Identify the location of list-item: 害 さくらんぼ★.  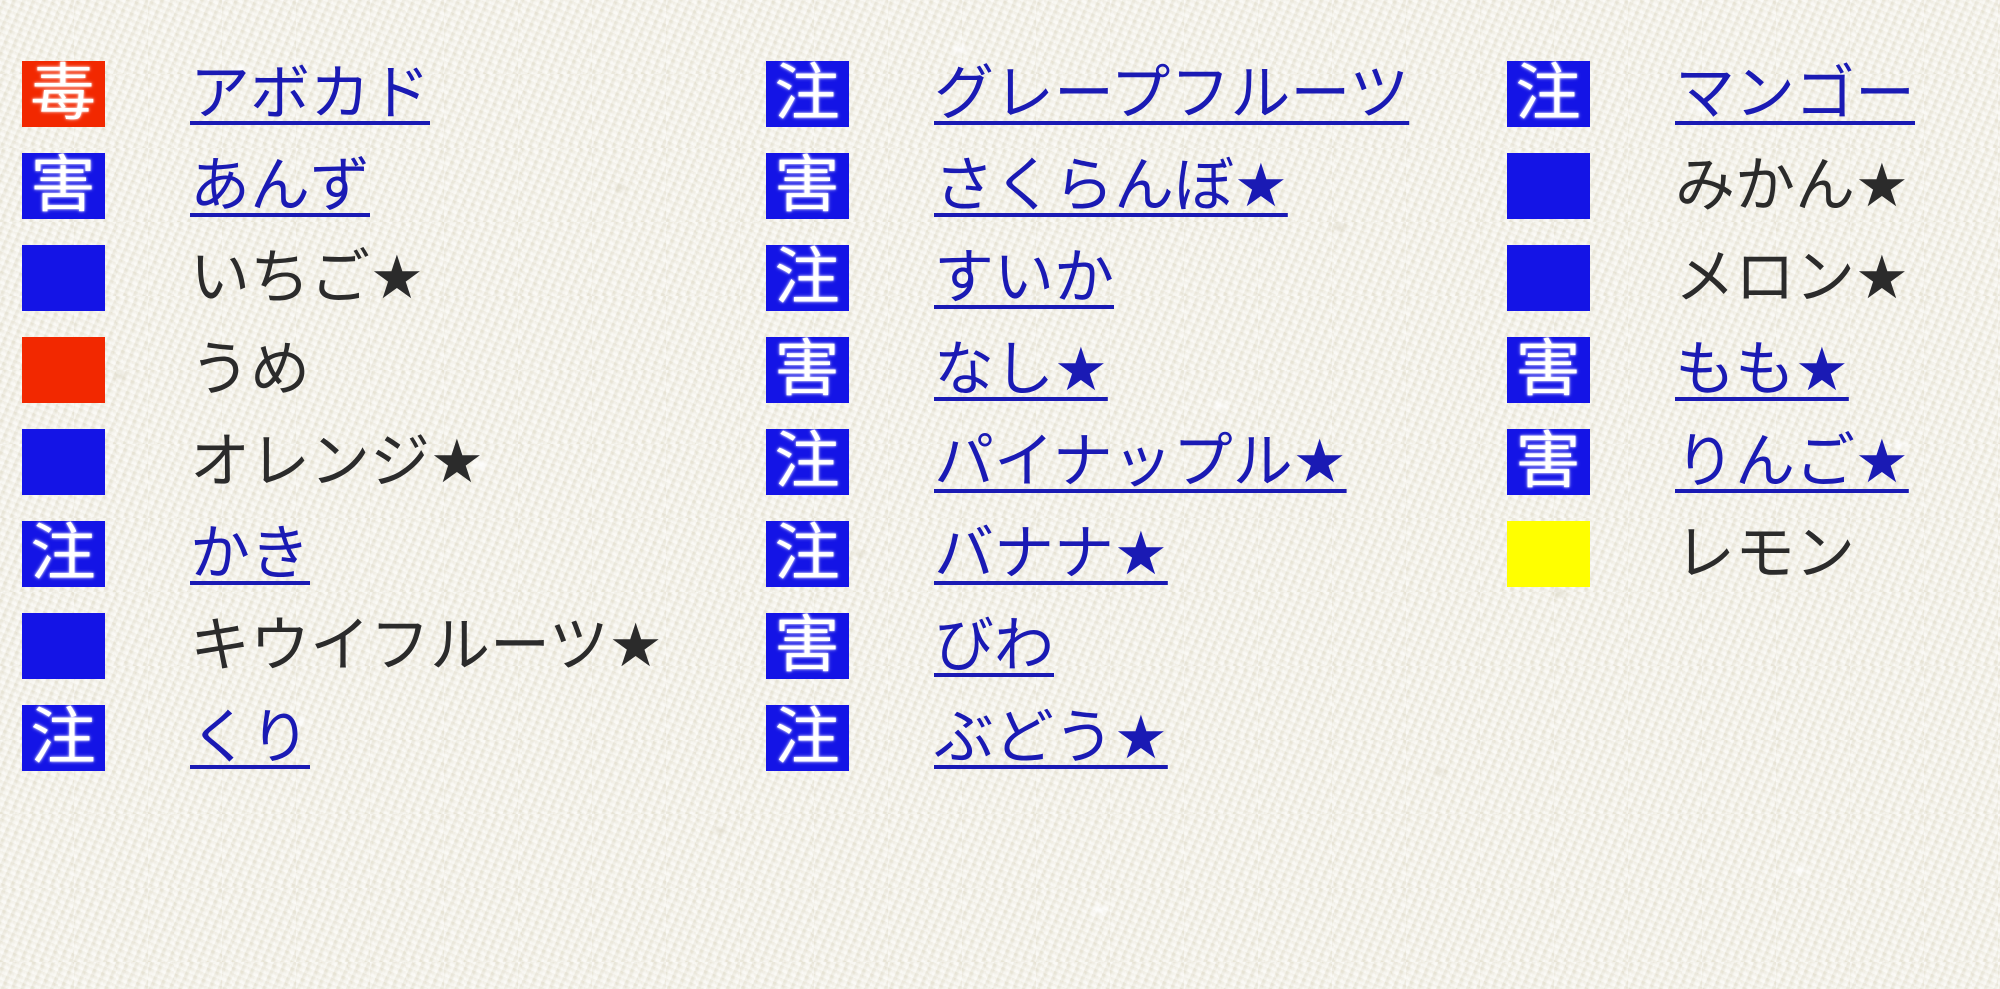
(1027, 186).